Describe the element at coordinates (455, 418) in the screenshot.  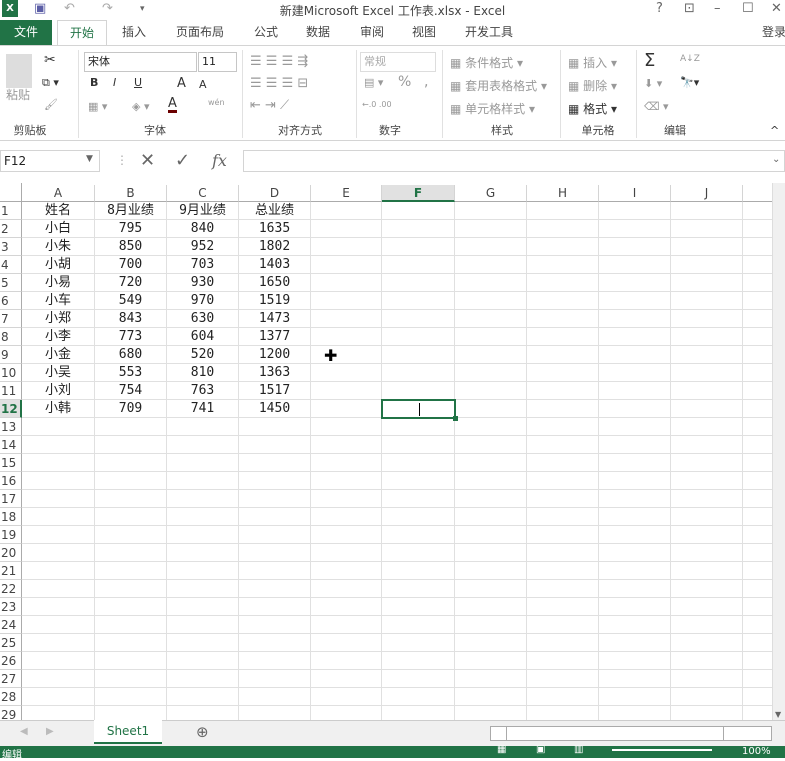
I see `fill-handle` at that location.